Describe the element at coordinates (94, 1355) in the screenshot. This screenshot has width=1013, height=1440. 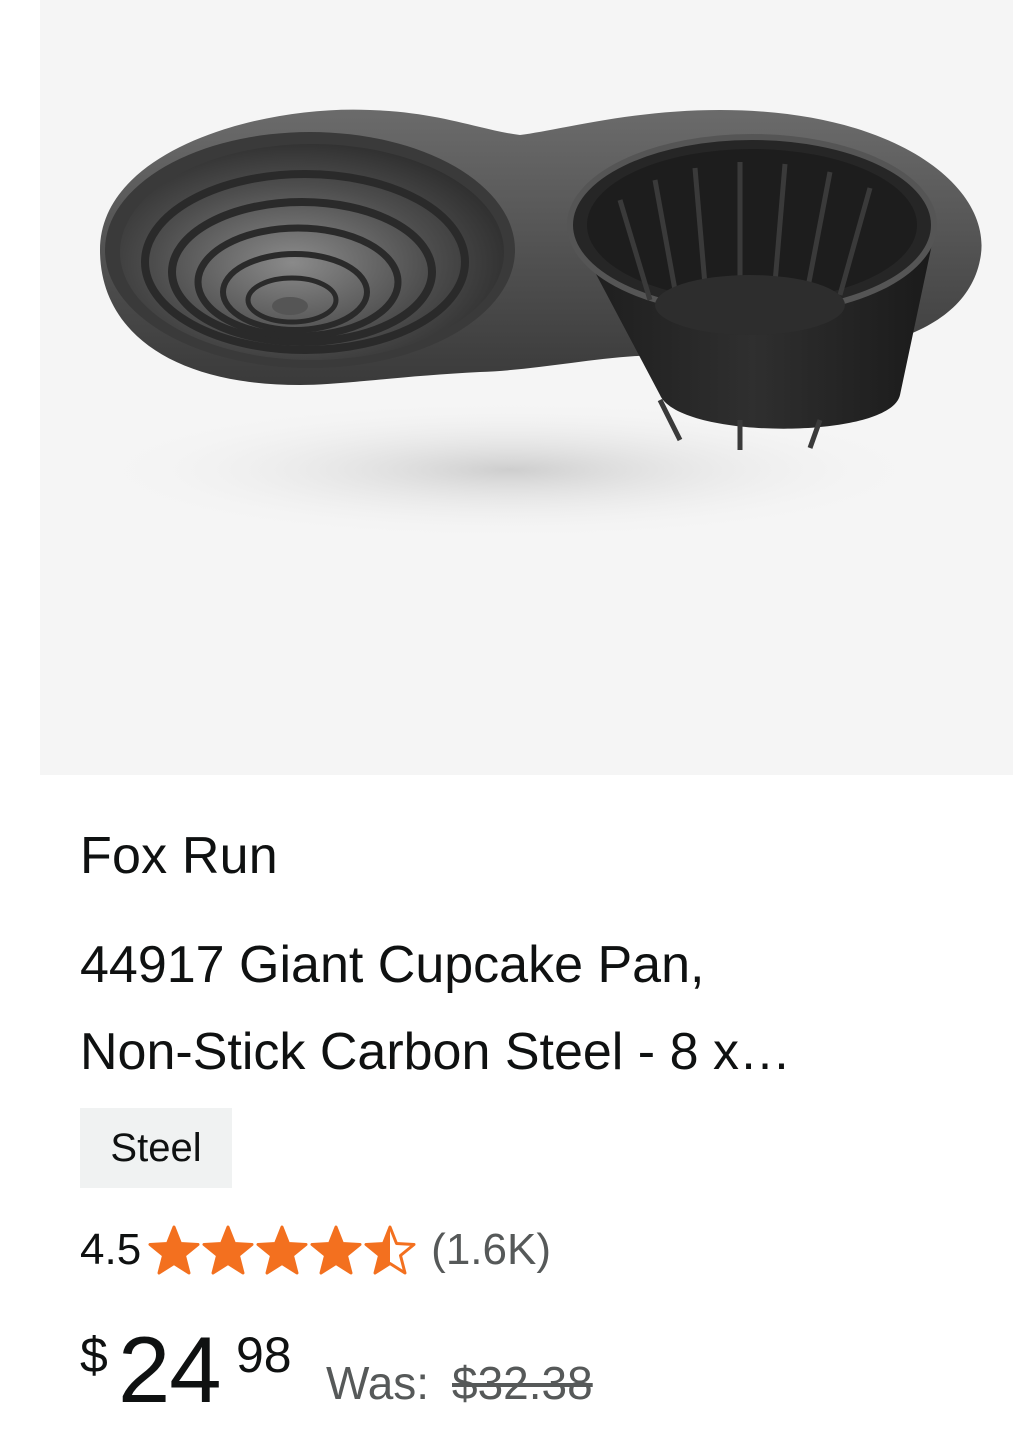
I see `price-currency: $` at that location.